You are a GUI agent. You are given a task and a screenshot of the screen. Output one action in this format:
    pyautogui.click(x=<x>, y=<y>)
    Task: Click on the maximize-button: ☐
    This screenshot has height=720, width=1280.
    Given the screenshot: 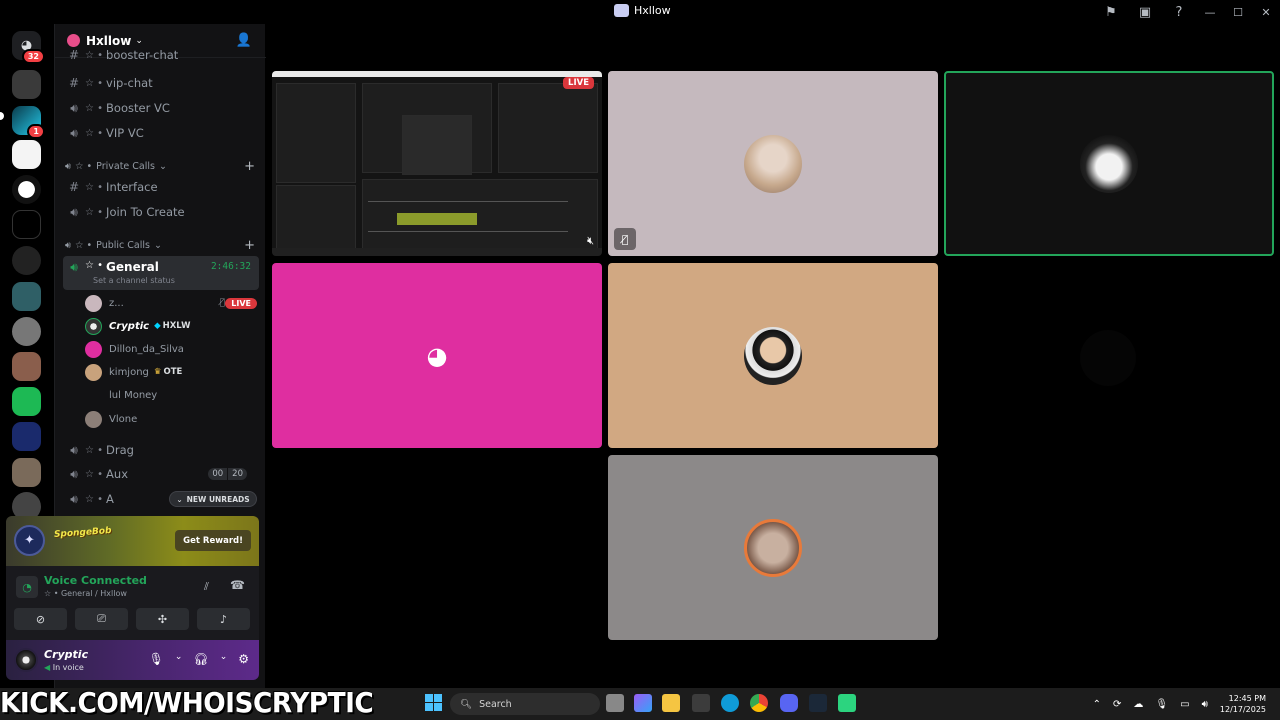 What is the action you would take?
    pyautogui.click(x=1238, y=12)
    